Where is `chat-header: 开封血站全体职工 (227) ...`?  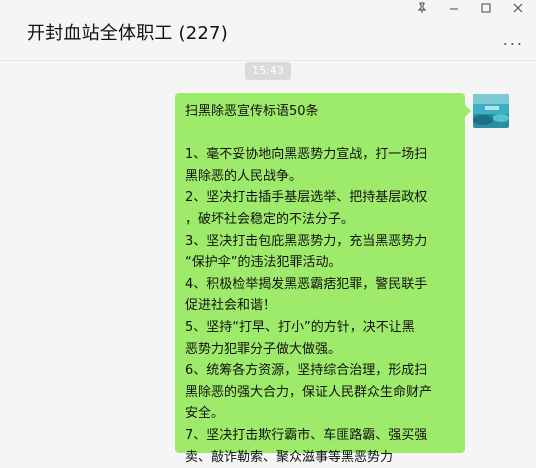 chat-header: 开封血站全体职工 (227) ... is located at coordinates (268, 30).